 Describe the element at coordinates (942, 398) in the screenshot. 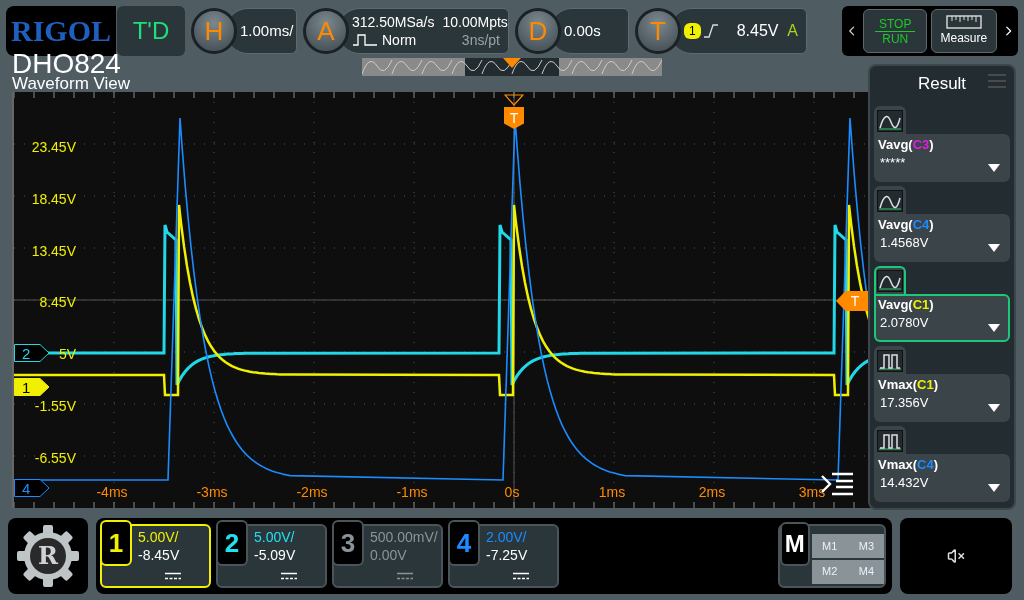

I see `measurement-card: Vmax(C1) 17.356V` at that location.